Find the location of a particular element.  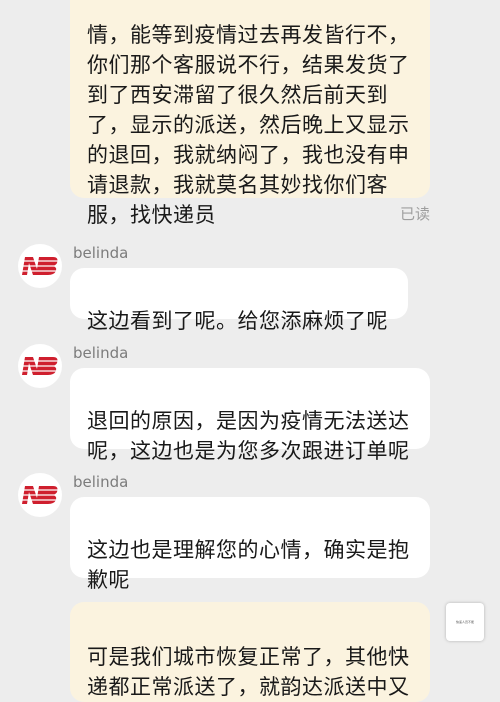

message-text: 退回的原因，是因为疫情无法送达 呢，这边也是为您多次跟进订单呢 is located at coordinates (248, 436).